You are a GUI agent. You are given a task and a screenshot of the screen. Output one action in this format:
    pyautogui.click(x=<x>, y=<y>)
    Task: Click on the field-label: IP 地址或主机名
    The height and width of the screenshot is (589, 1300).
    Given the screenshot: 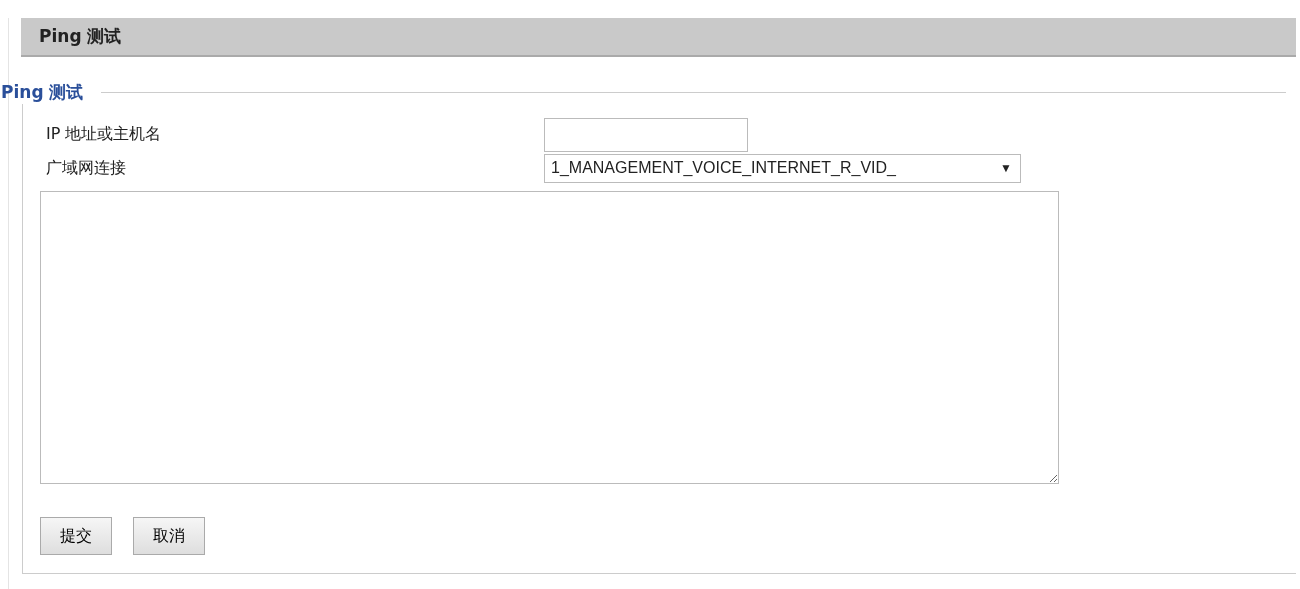 What is the action you would take?
    pyautogui.click(x=104, y=134)
    